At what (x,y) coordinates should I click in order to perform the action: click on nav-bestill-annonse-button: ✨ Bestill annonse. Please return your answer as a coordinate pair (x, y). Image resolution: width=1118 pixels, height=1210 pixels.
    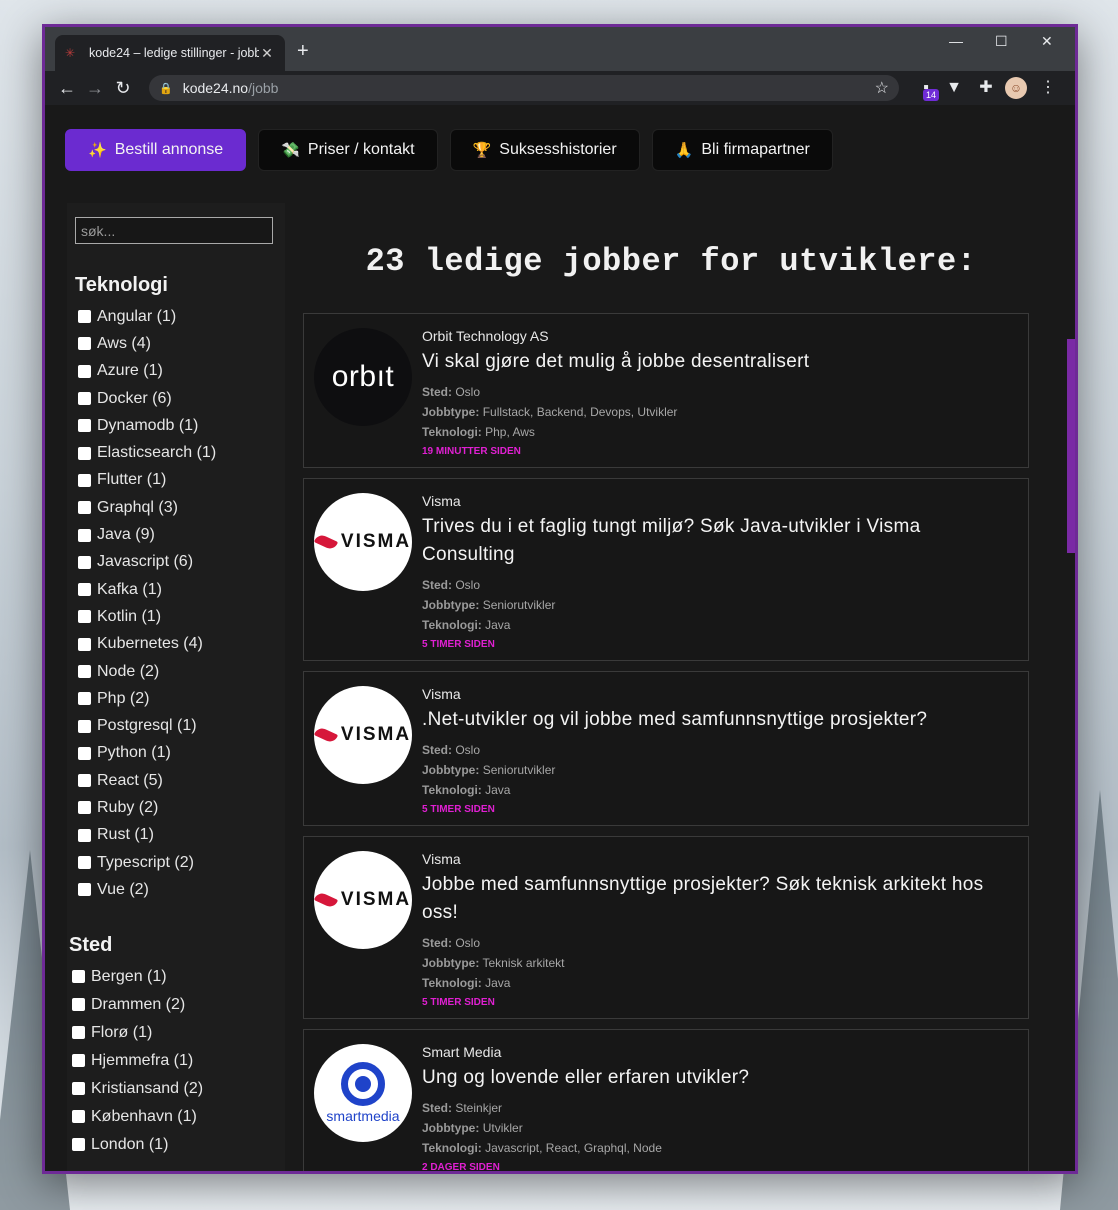
    Looking at the image, I should click on (156, 150).